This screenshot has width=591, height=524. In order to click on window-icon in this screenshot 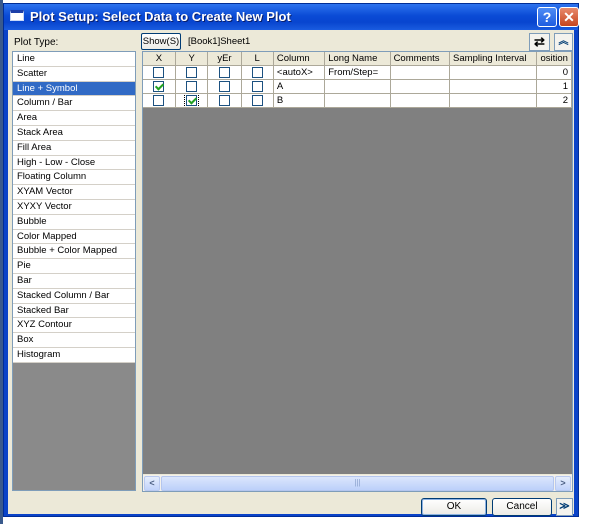, I will do `click(17, 15)`.